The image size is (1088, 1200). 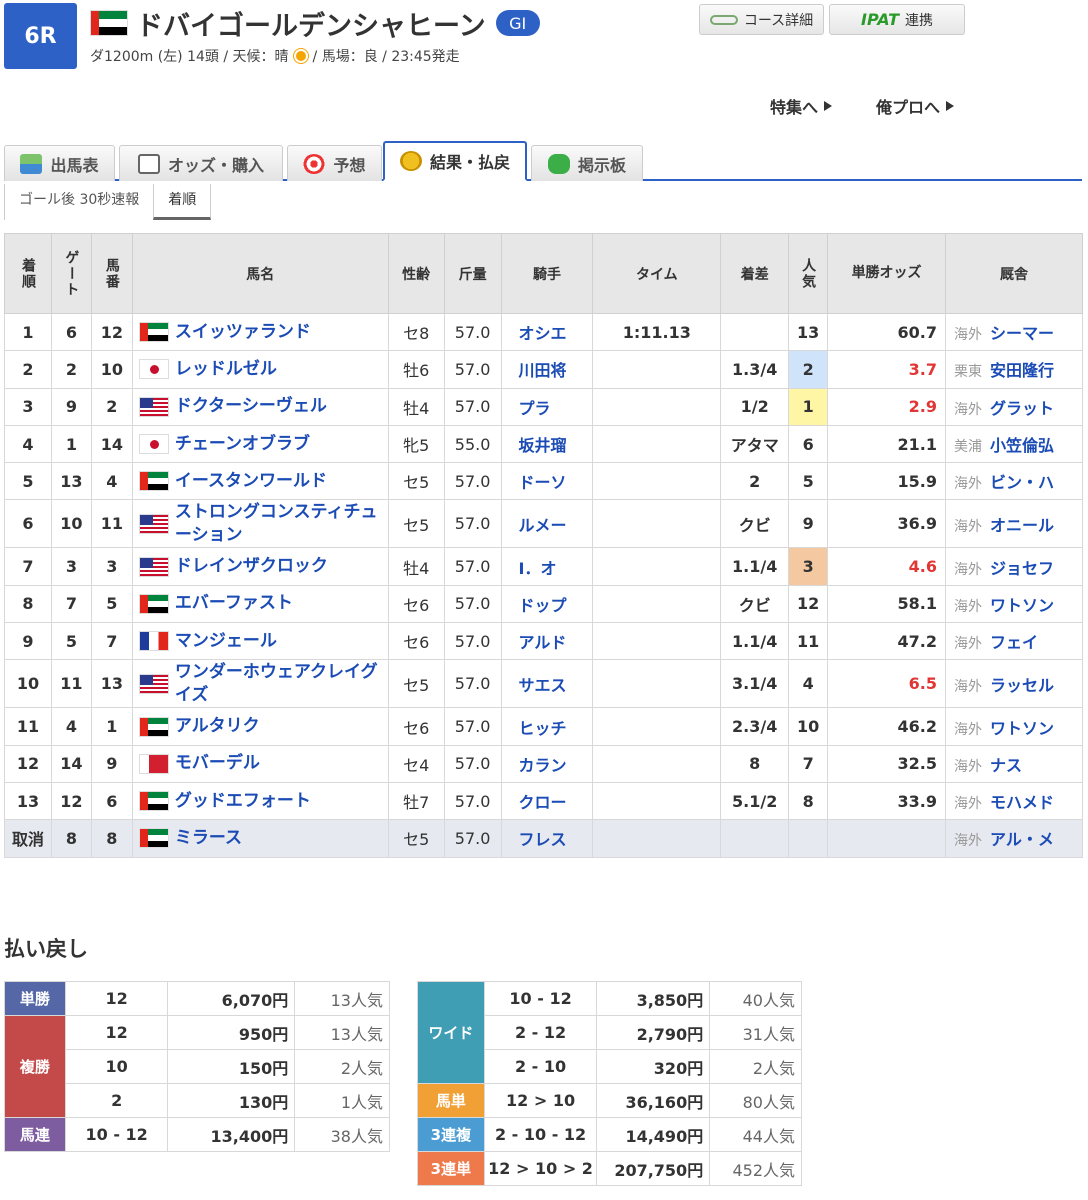 I want to click on horse-name-link: ワンダーホウェアクレイグイズ, so click(x=260, y=684).